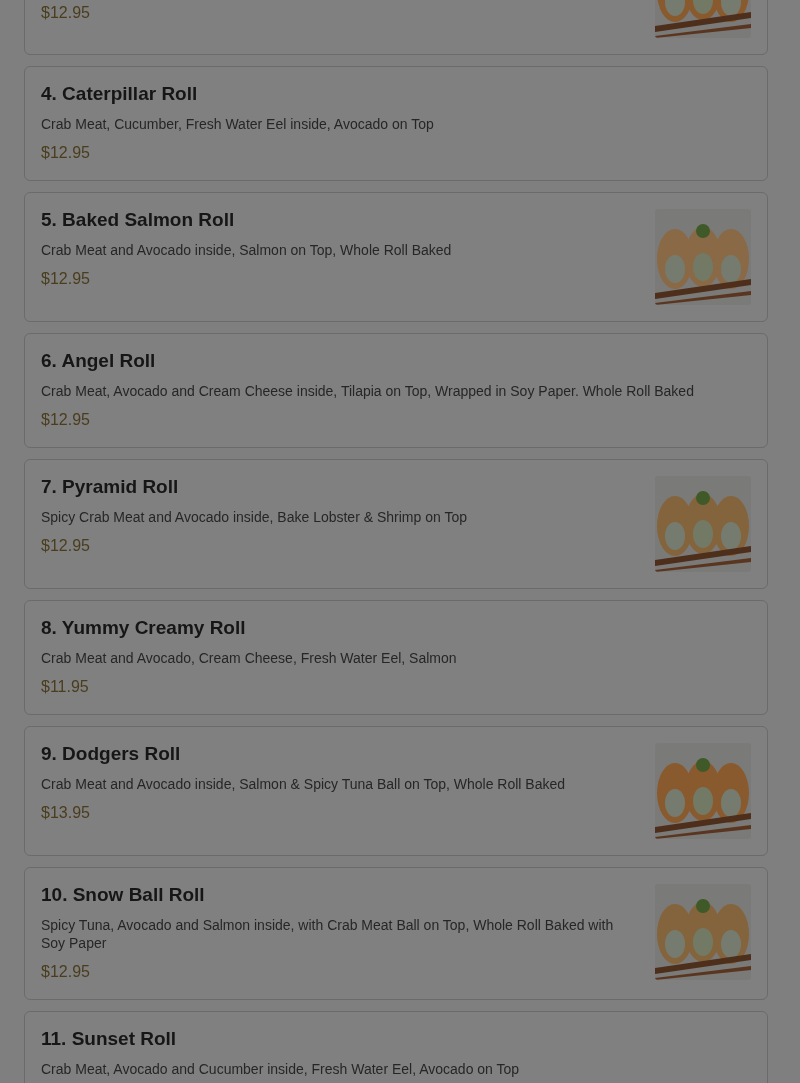 The width and height of the screenshot is (800, 1083). Describe the element at coordinates (328, 934) in the screenshot. I see `item-description: Spicy Tuna, Avocado and Salmon inside, with Crab Meat Ball on Top, Whole Roll Baked with Soy Paper` at that location.